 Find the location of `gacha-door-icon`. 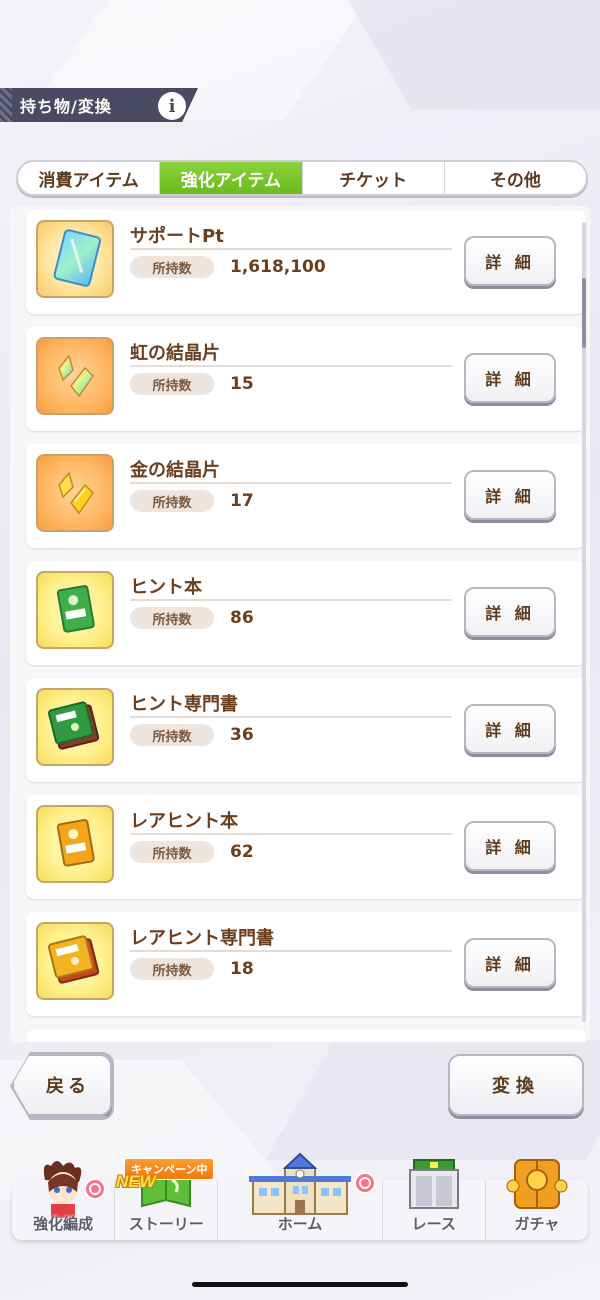

gacha-door-icon is located at coordinates (537, 1184).